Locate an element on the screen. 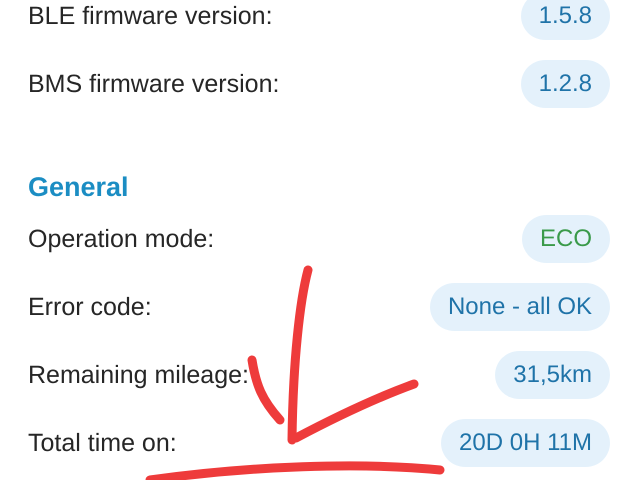  section-title: General is located at coordinates (79, 187).